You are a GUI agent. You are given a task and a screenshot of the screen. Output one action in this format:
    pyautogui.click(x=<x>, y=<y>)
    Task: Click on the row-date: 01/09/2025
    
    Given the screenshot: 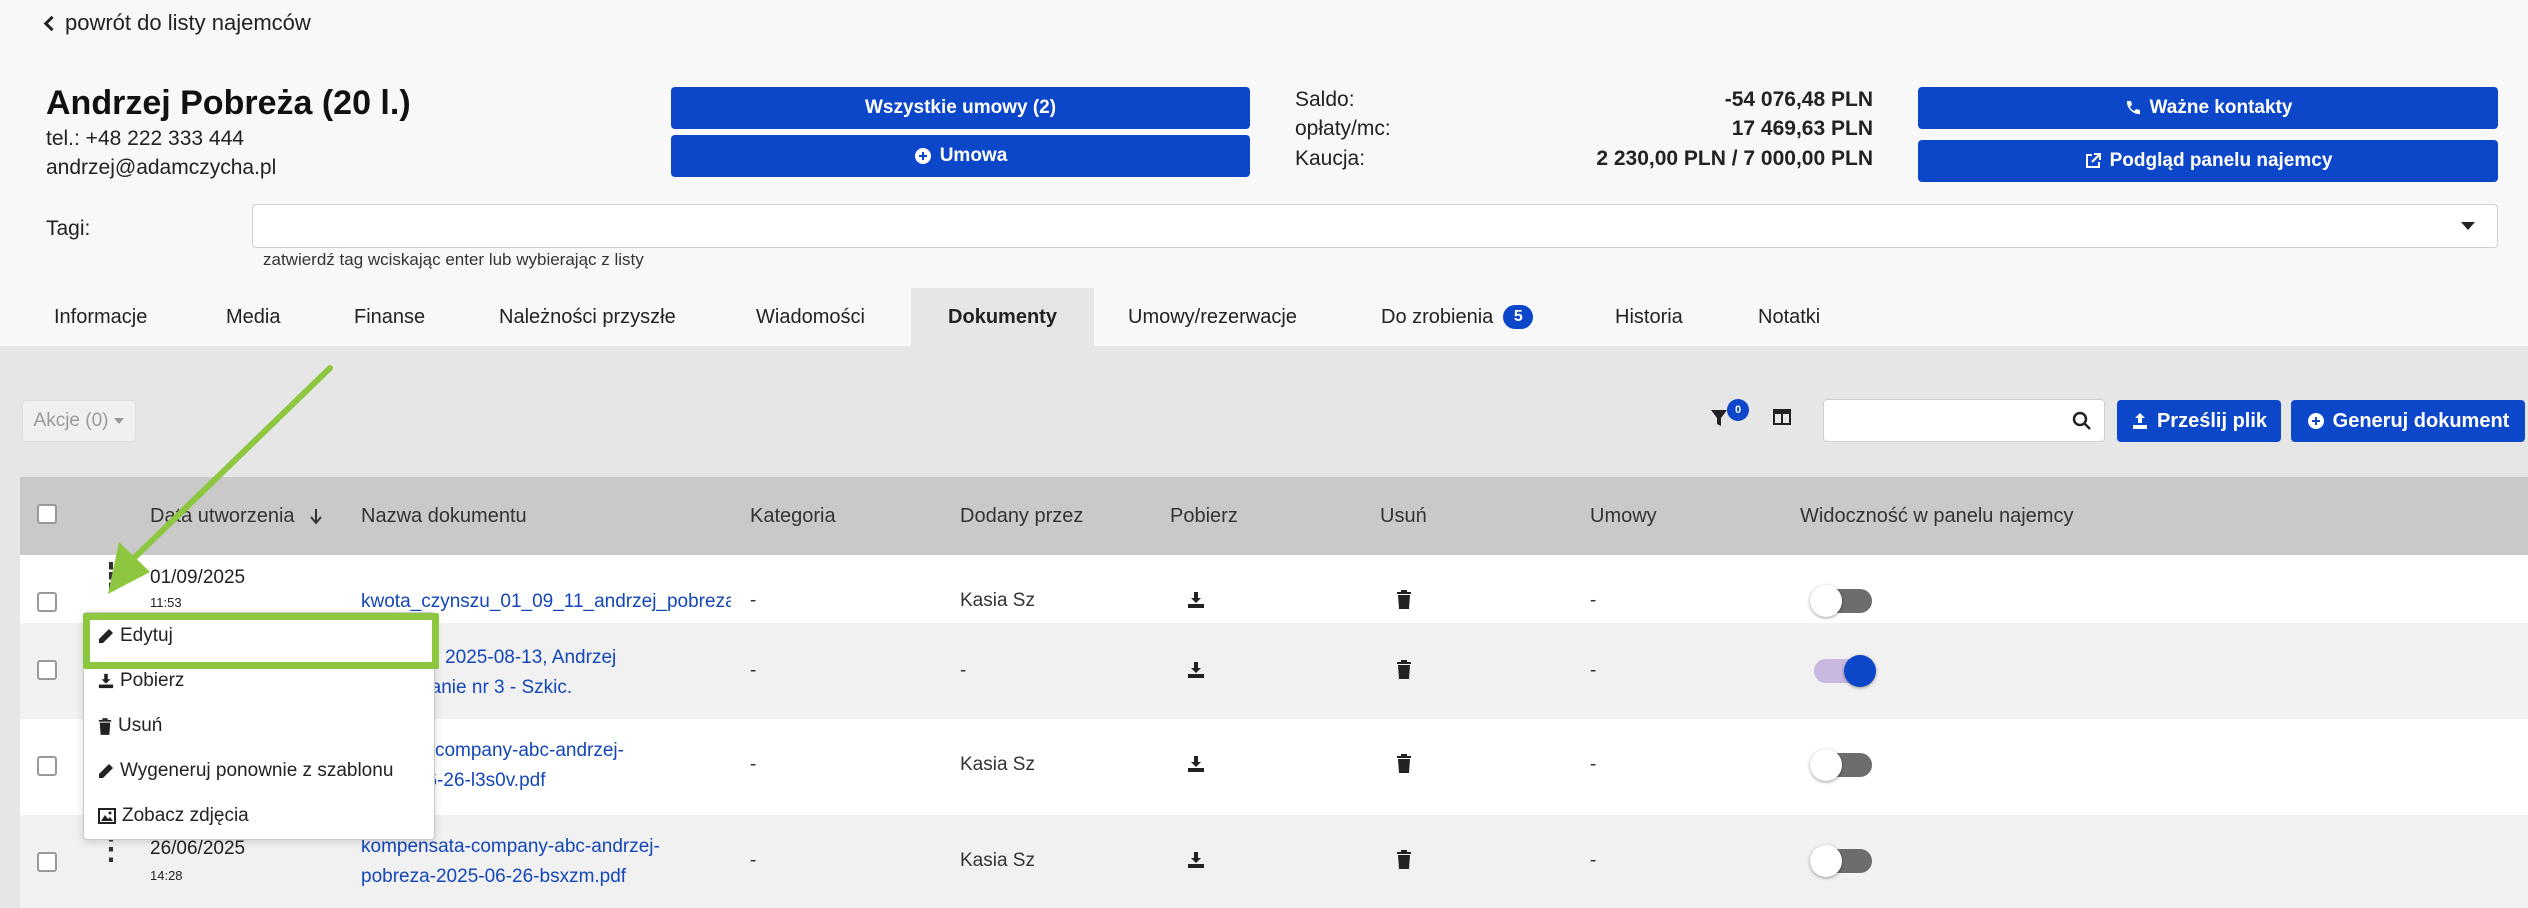 What is the action you would take?
    pyautogui.click(x=198, y=577)
    